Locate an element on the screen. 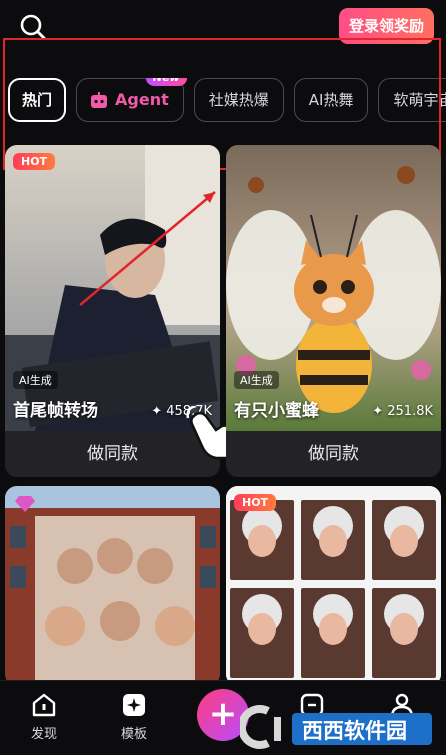 This screenshot has height=755, width=446. discover-icon is located at coordinates (44, 705).